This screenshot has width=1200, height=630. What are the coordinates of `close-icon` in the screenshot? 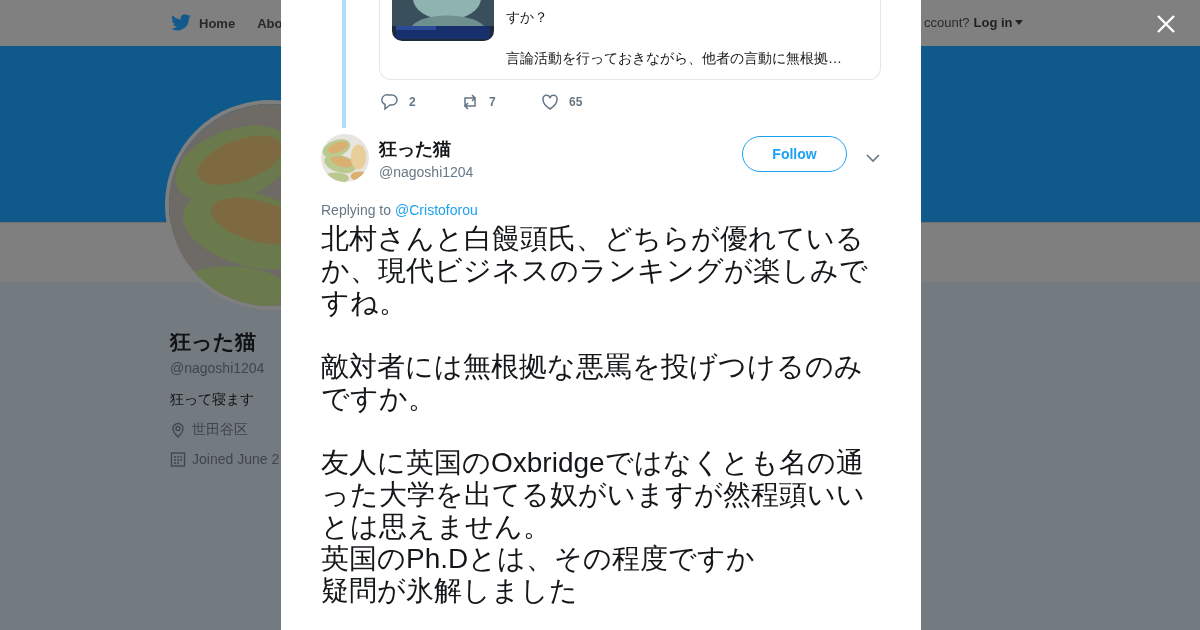 It's located at (1166, 24).